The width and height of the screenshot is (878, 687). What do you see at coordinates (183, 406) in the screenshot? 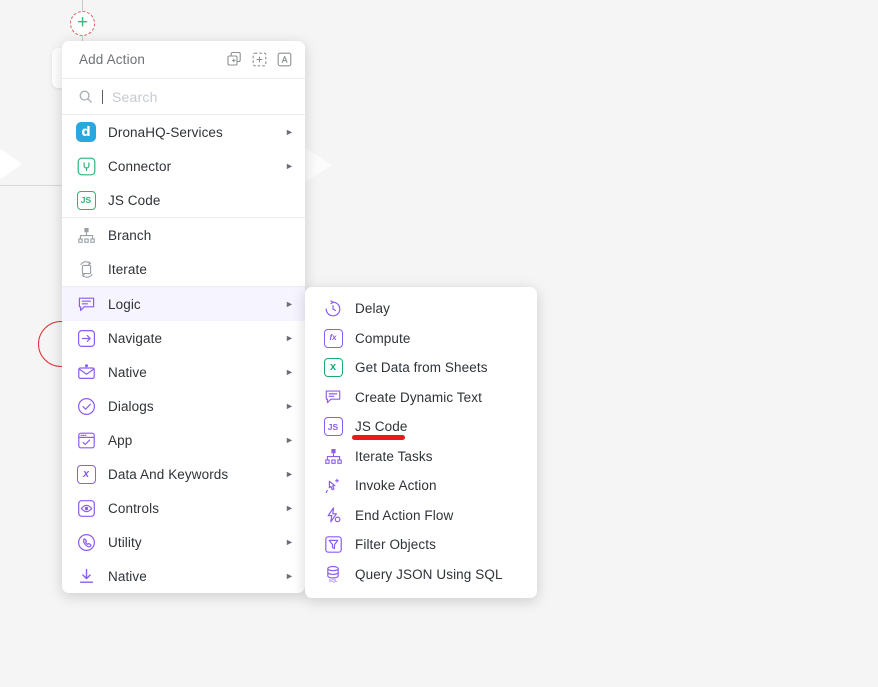
I see `menu-item-dialogs: Dialogs ►` at bounding box center [183, 406].